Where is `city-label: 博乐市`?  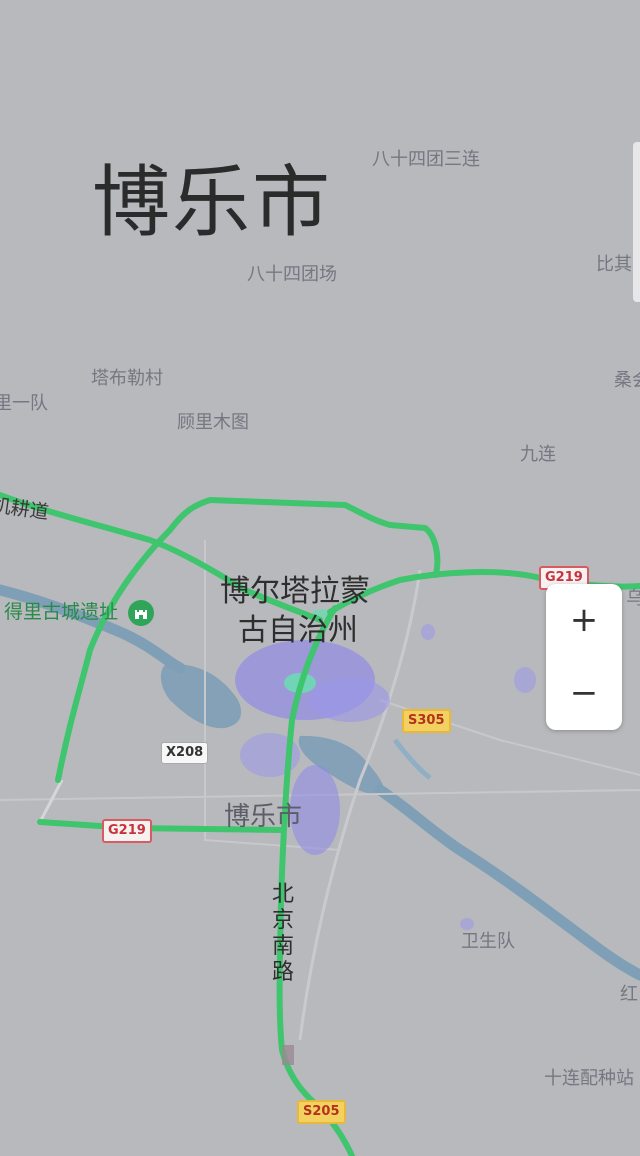 city-label: 博乐市 is located at coordinates (263, 817).